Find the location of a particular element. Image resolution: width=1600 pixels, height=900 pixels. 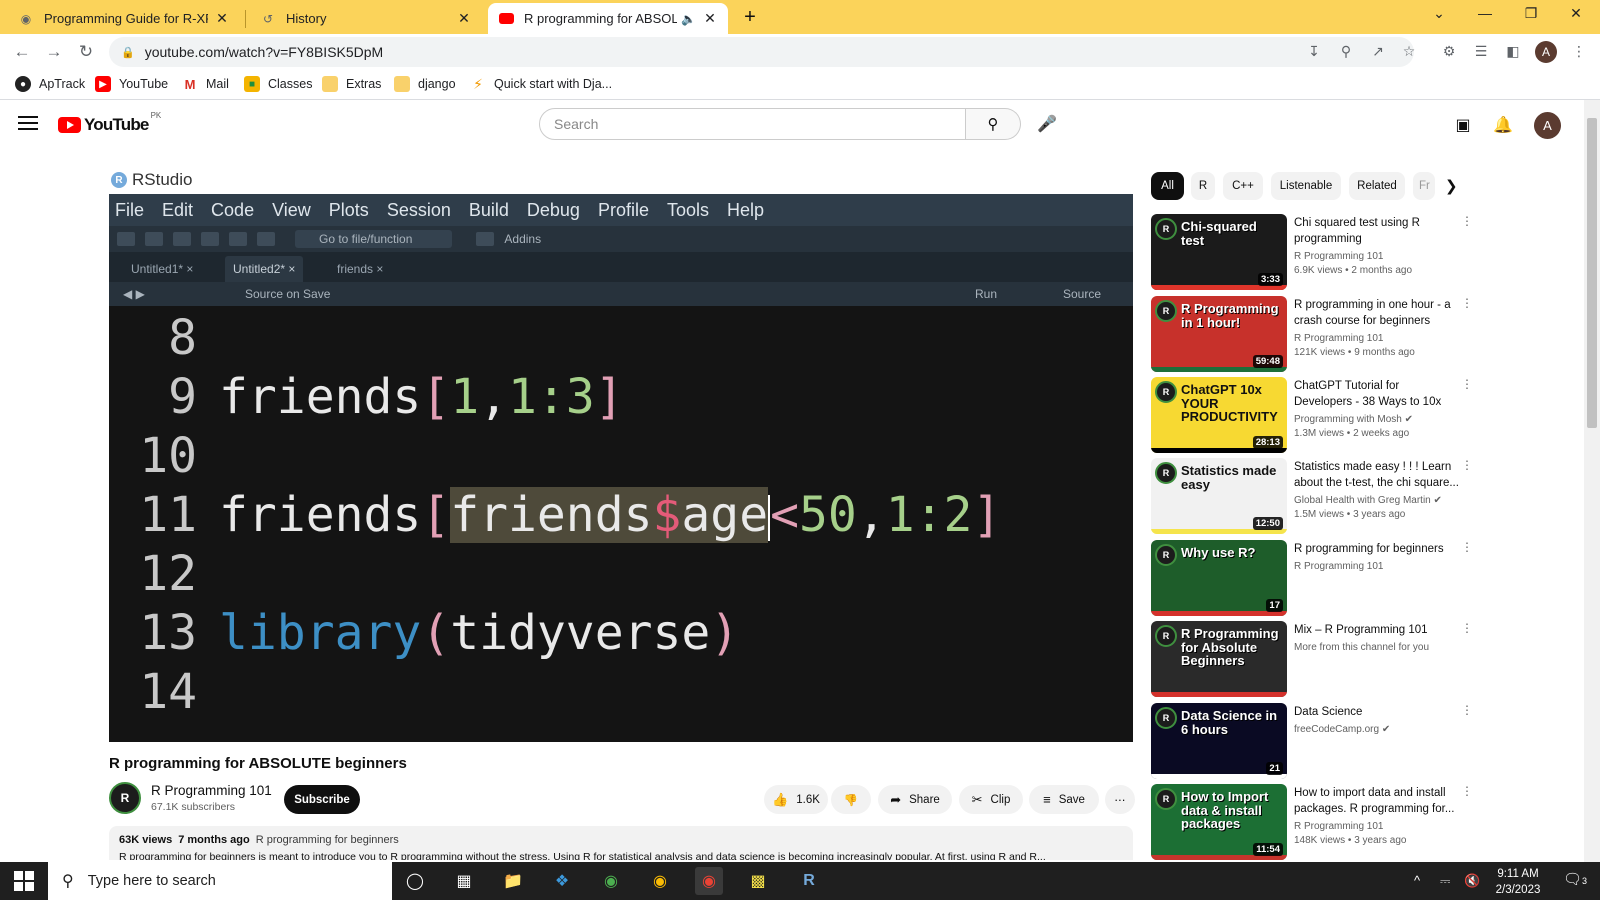

youtube-logo: YouTube PK is located at coordinates (109, 123).